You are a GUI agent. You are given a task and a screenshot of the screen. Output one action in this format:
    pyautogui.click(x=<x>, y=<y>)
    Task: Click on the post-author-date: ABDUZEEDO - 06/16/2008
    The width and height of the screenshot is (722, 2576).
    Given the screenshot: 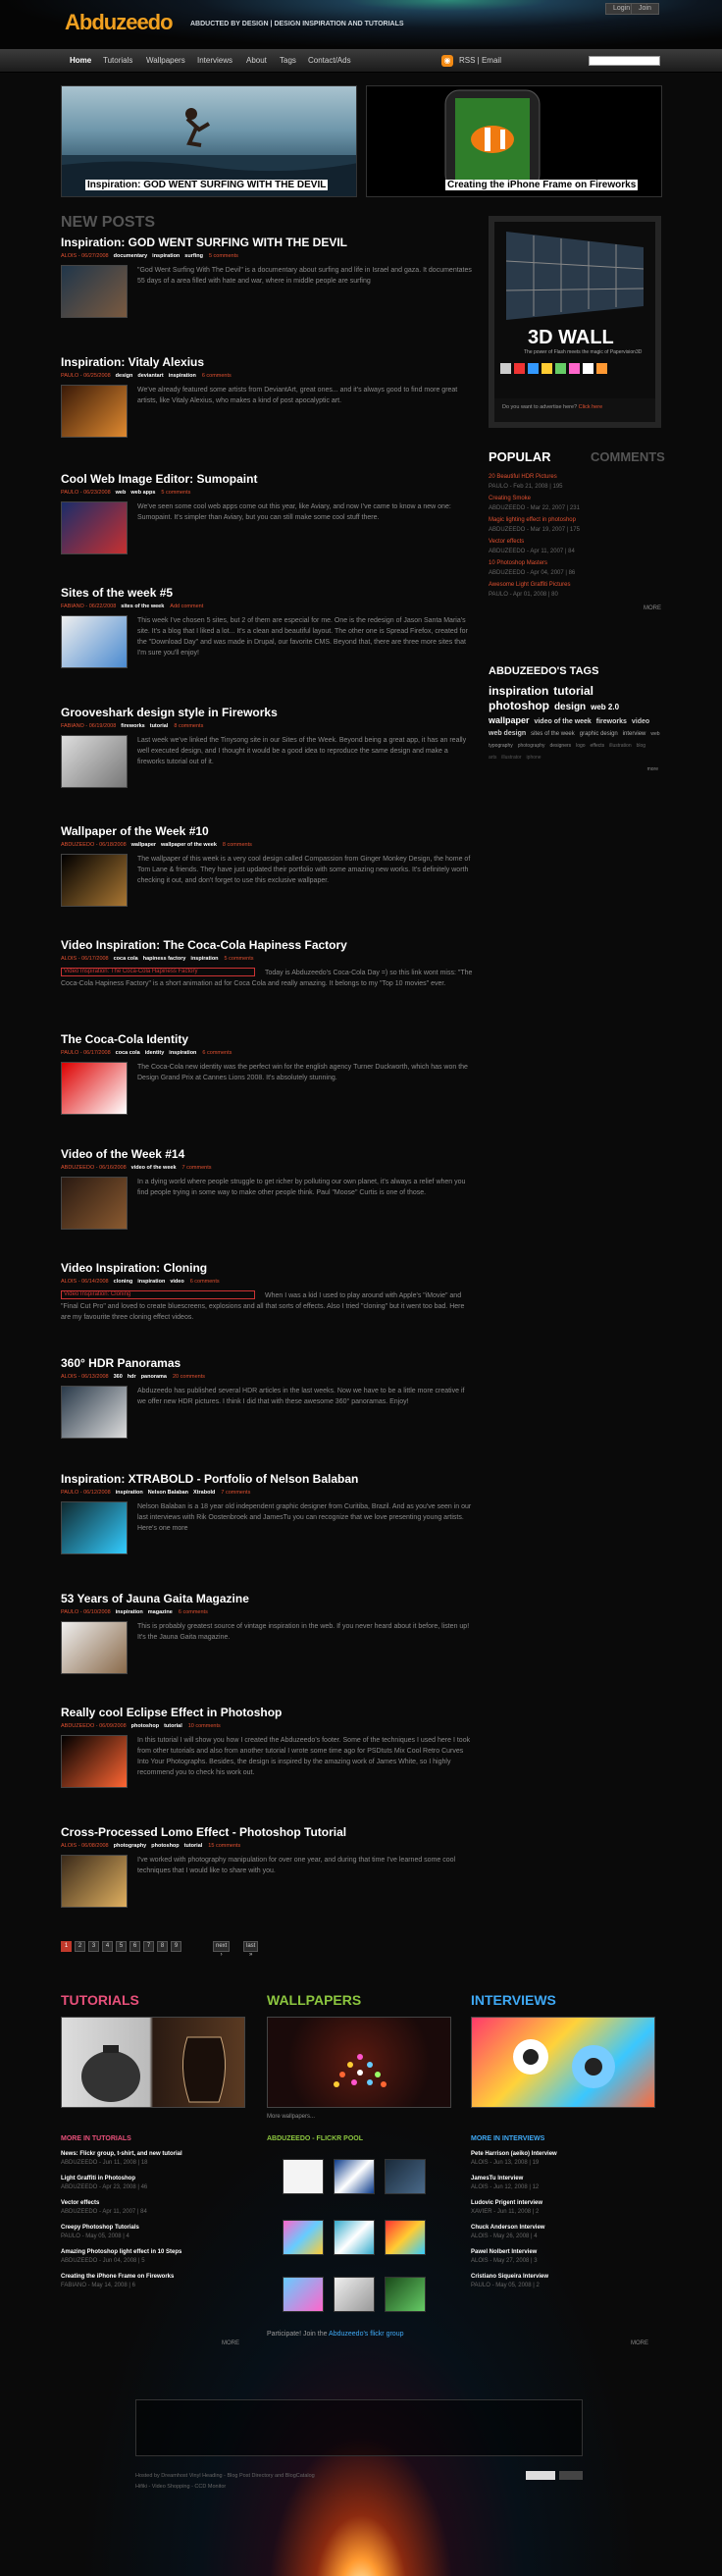 What is the action you would take?
    pyautogui.click(x=94, y=1168)
    